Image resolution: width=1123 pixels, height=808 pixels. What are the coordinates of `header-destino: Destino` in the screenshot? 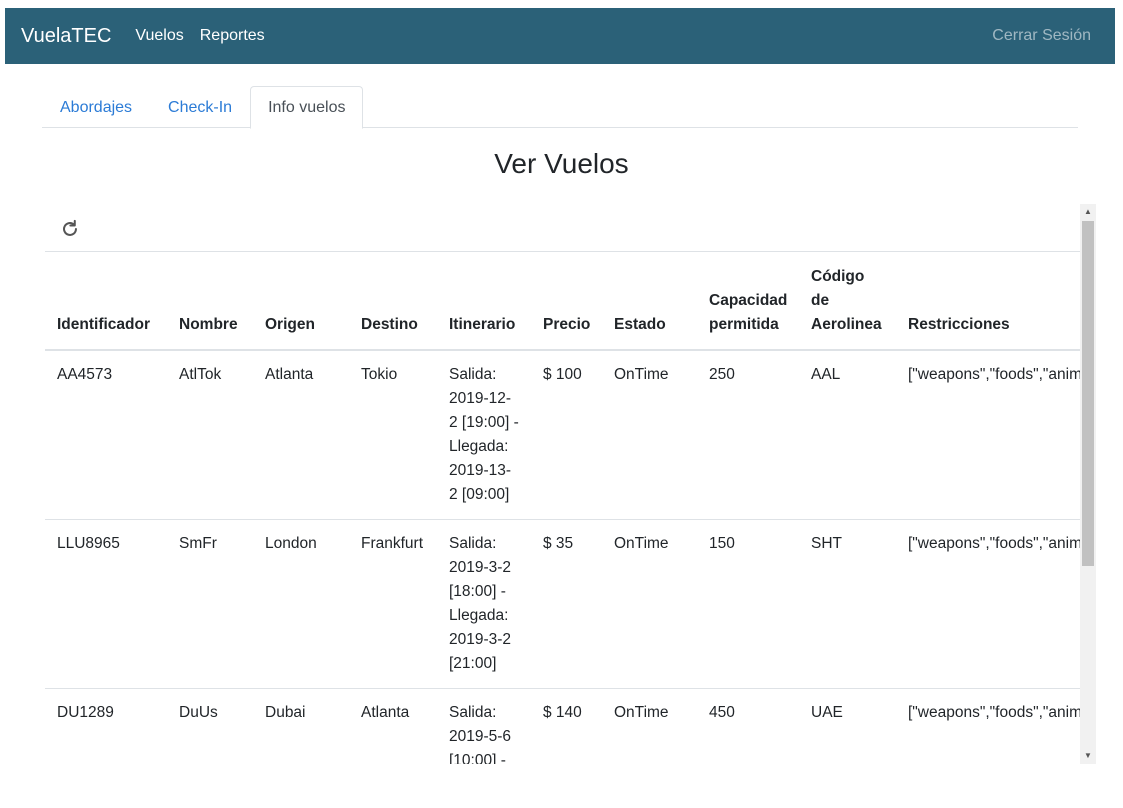 It's located at (393, 301).